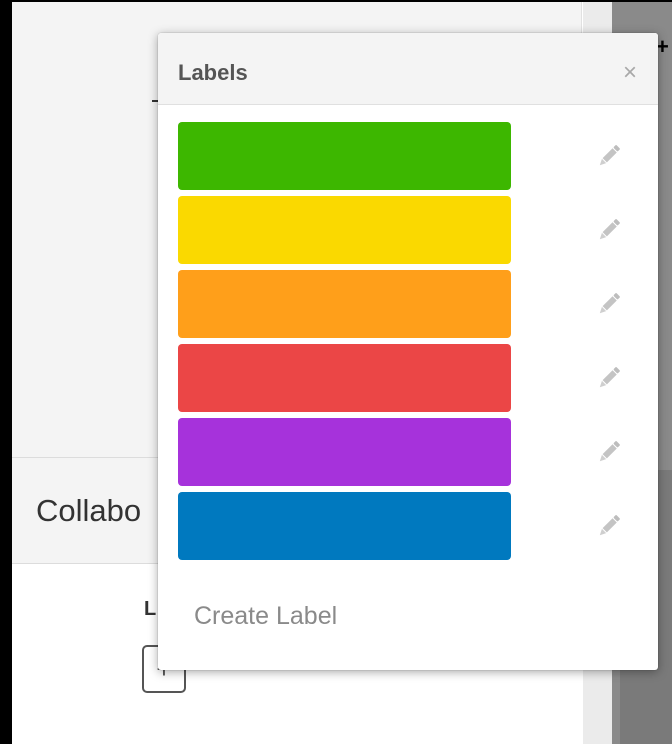 The width and height of the screenshot is (672, 744). Describe the element at coordinates (344, 378) in the screenshot. I see `label-swatch-red` at that location.